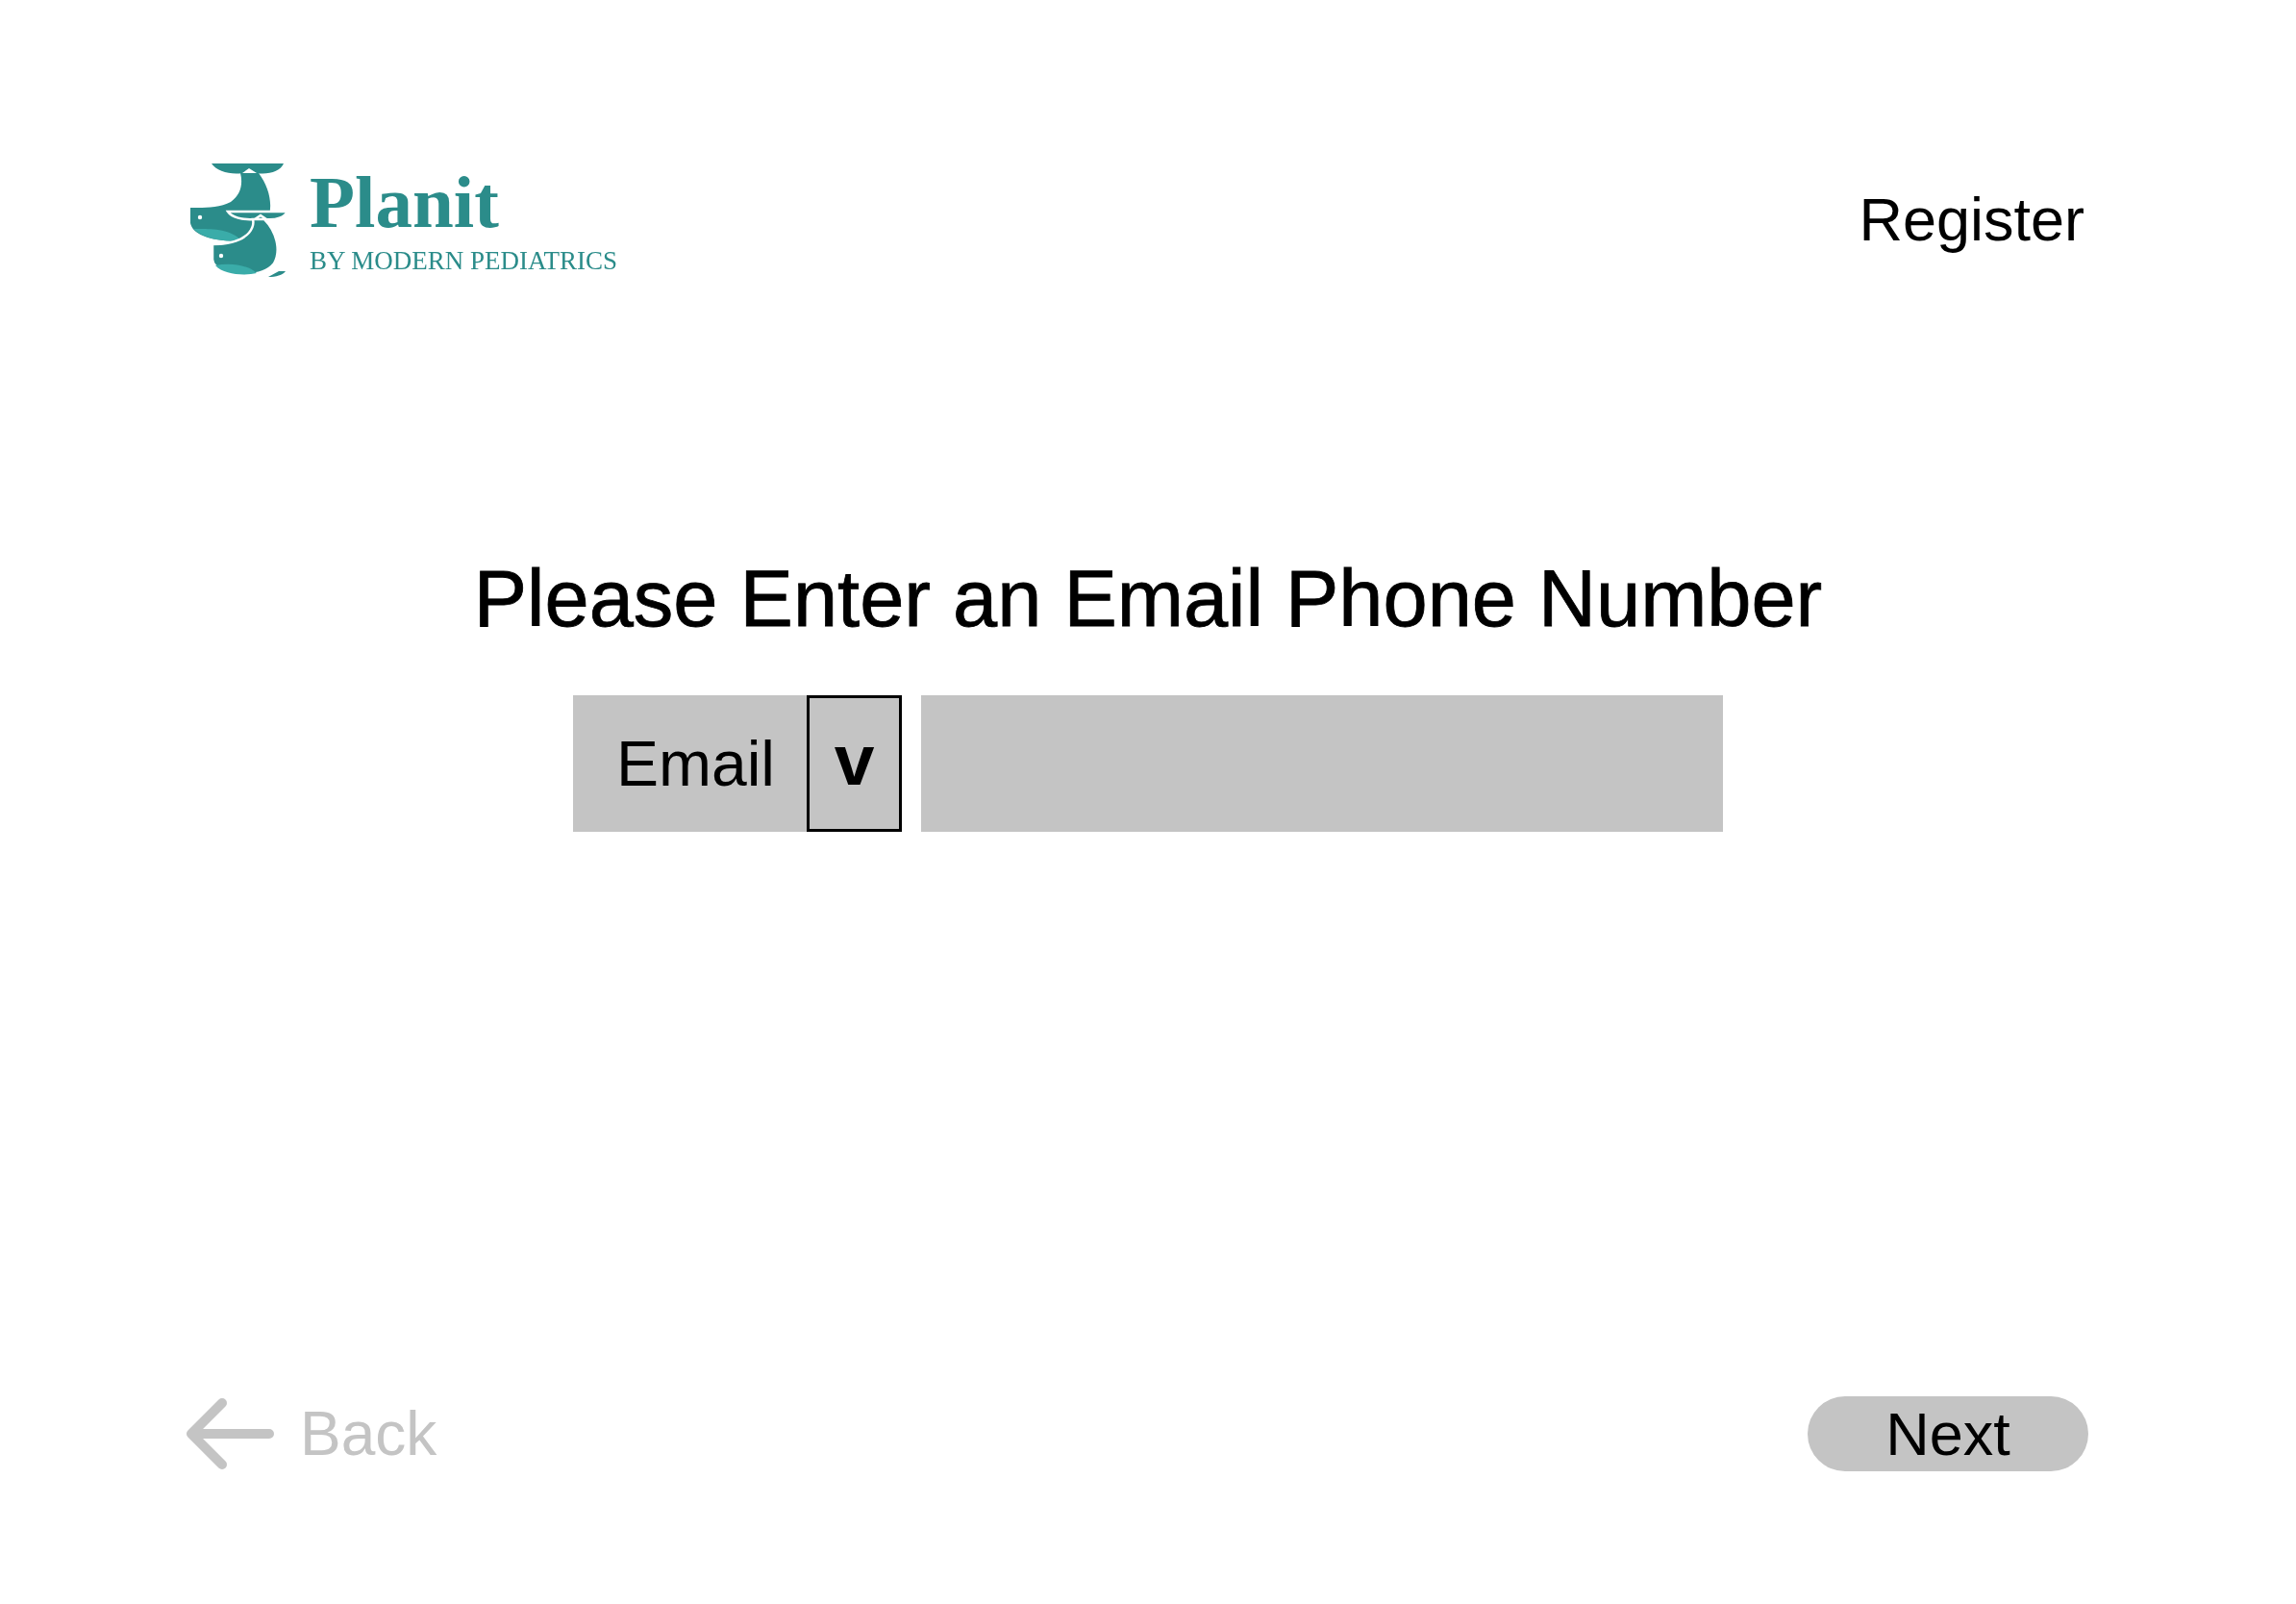 This screenshot has width=2296, height=1604. What do you see at coordinates (1971, 220) in the screenshot?
I see `register-link: Register` at bounding box center [1971, 220].